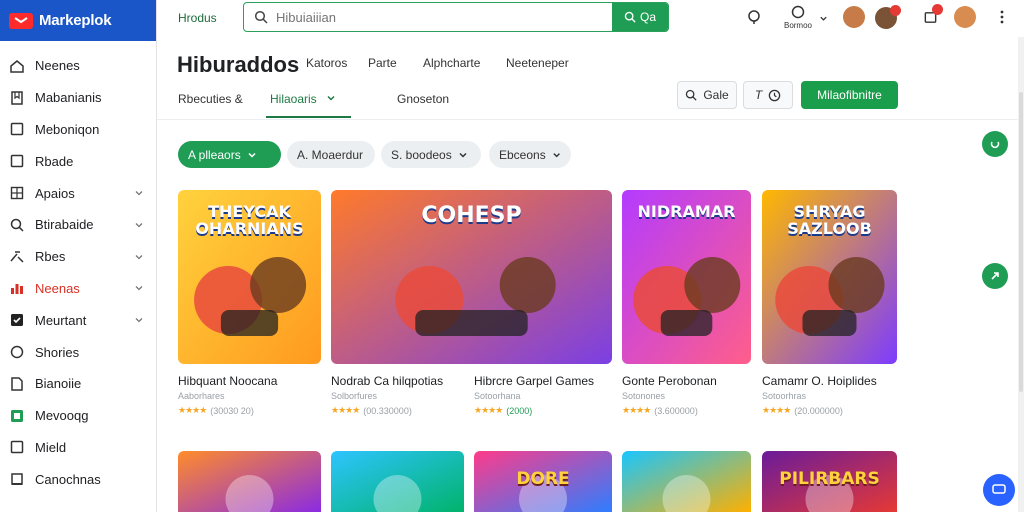  Describe the element at coordinates (784, 396) in the screenshot. I see `game-publisher: Sotoorhras` at that location.